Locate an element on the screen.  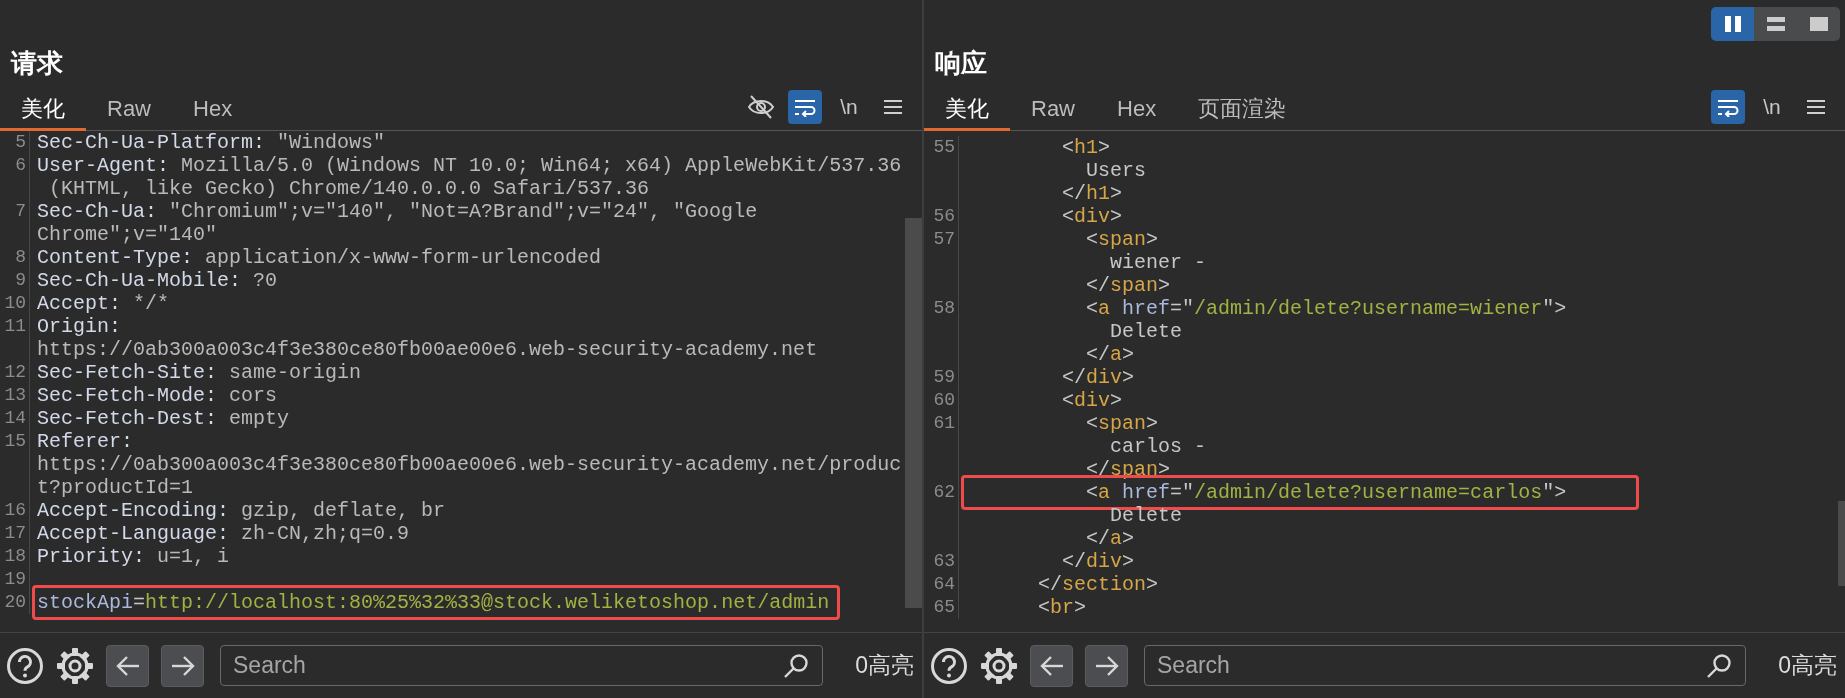
line-number: 5 is located at coordinates (20, 142).